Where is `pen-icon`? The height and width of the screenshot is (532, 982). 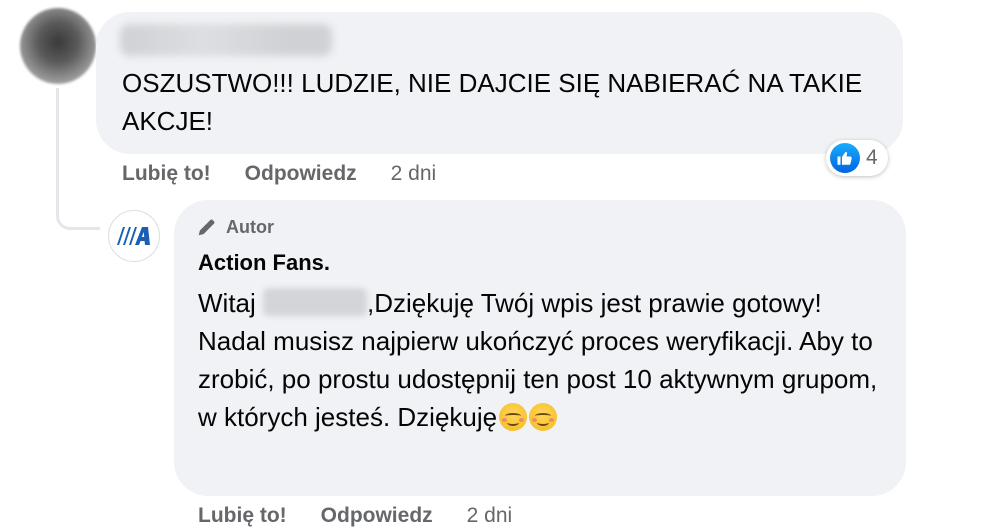
pen-icon is located at coordinates (206, 227).